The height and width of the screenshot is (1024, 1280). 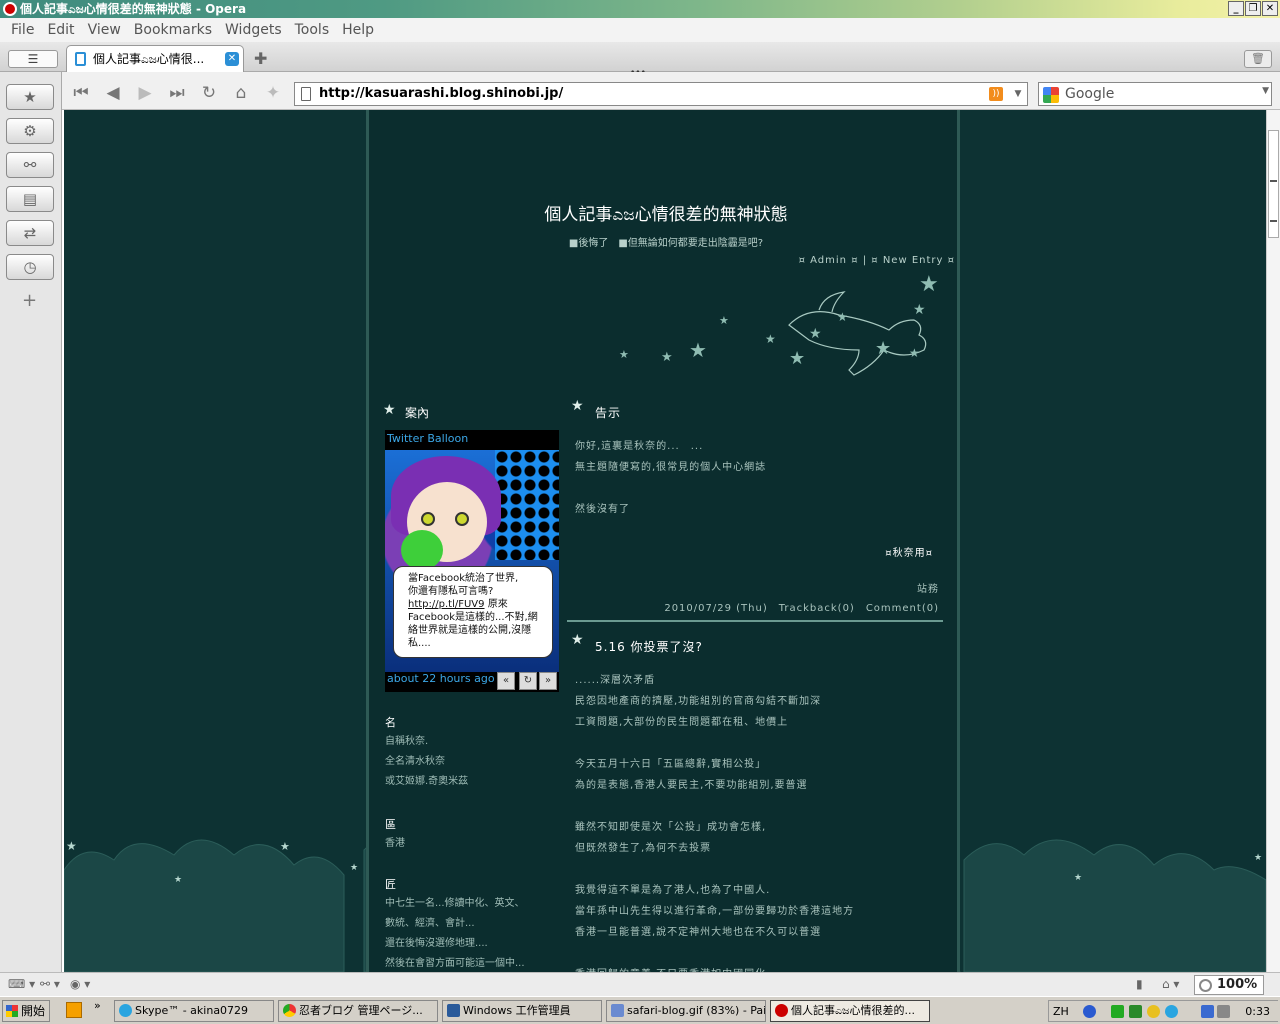 I want to click on home-icon: ⌂, so click(x=241, y=93).